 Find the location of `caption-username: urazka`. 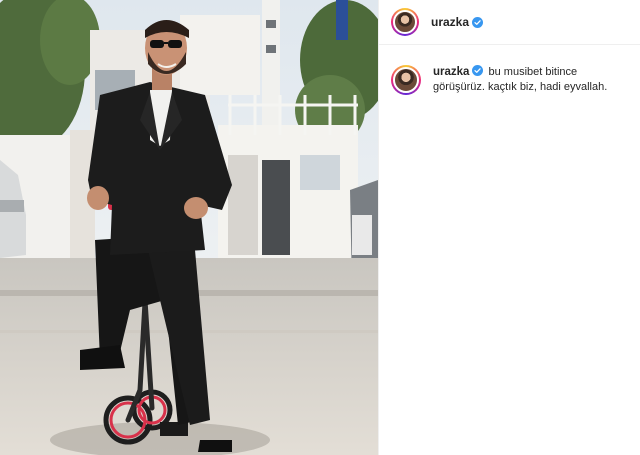

caption-username: urazka is located at coordinates (451, 72).